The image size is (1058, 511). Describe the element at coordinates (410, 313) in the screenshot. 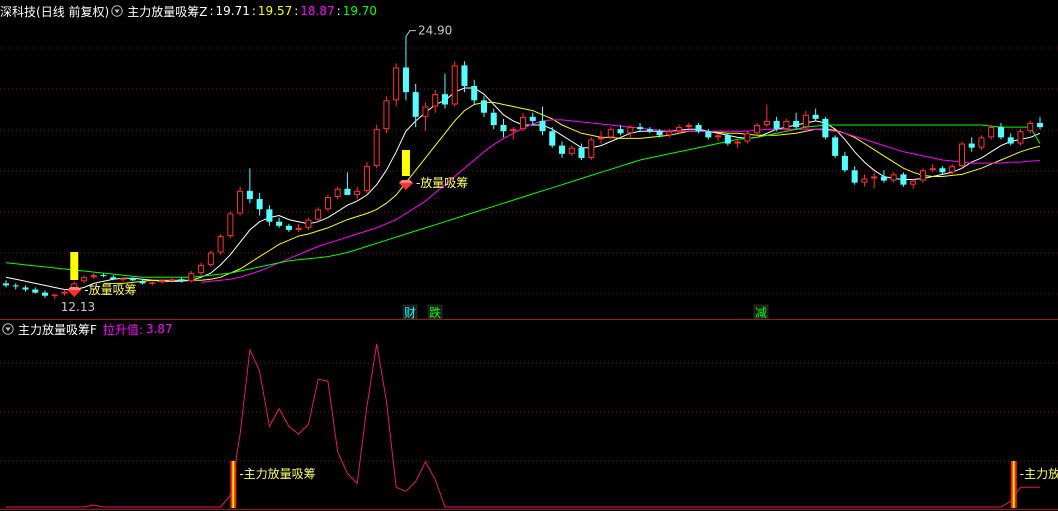

I see `event-mark: 财` at that location.